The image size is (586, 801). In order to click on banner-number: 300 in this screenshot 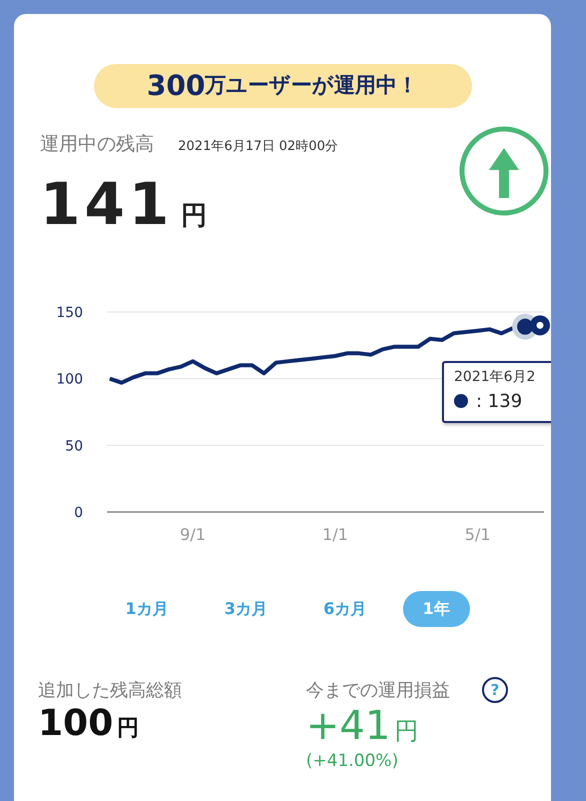, I will do `click(176, 86)`.